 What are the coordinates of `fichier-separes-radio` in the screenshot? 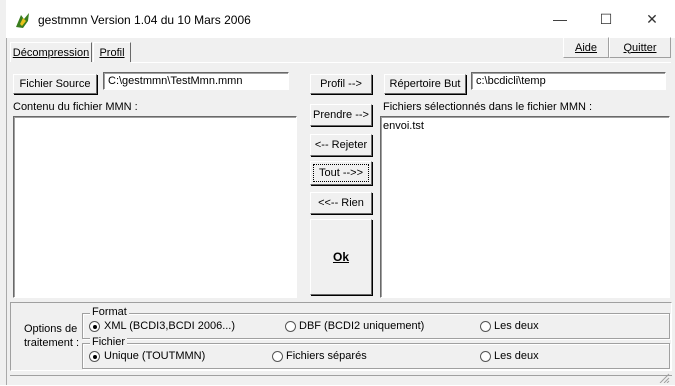 It's located at (277, 356).